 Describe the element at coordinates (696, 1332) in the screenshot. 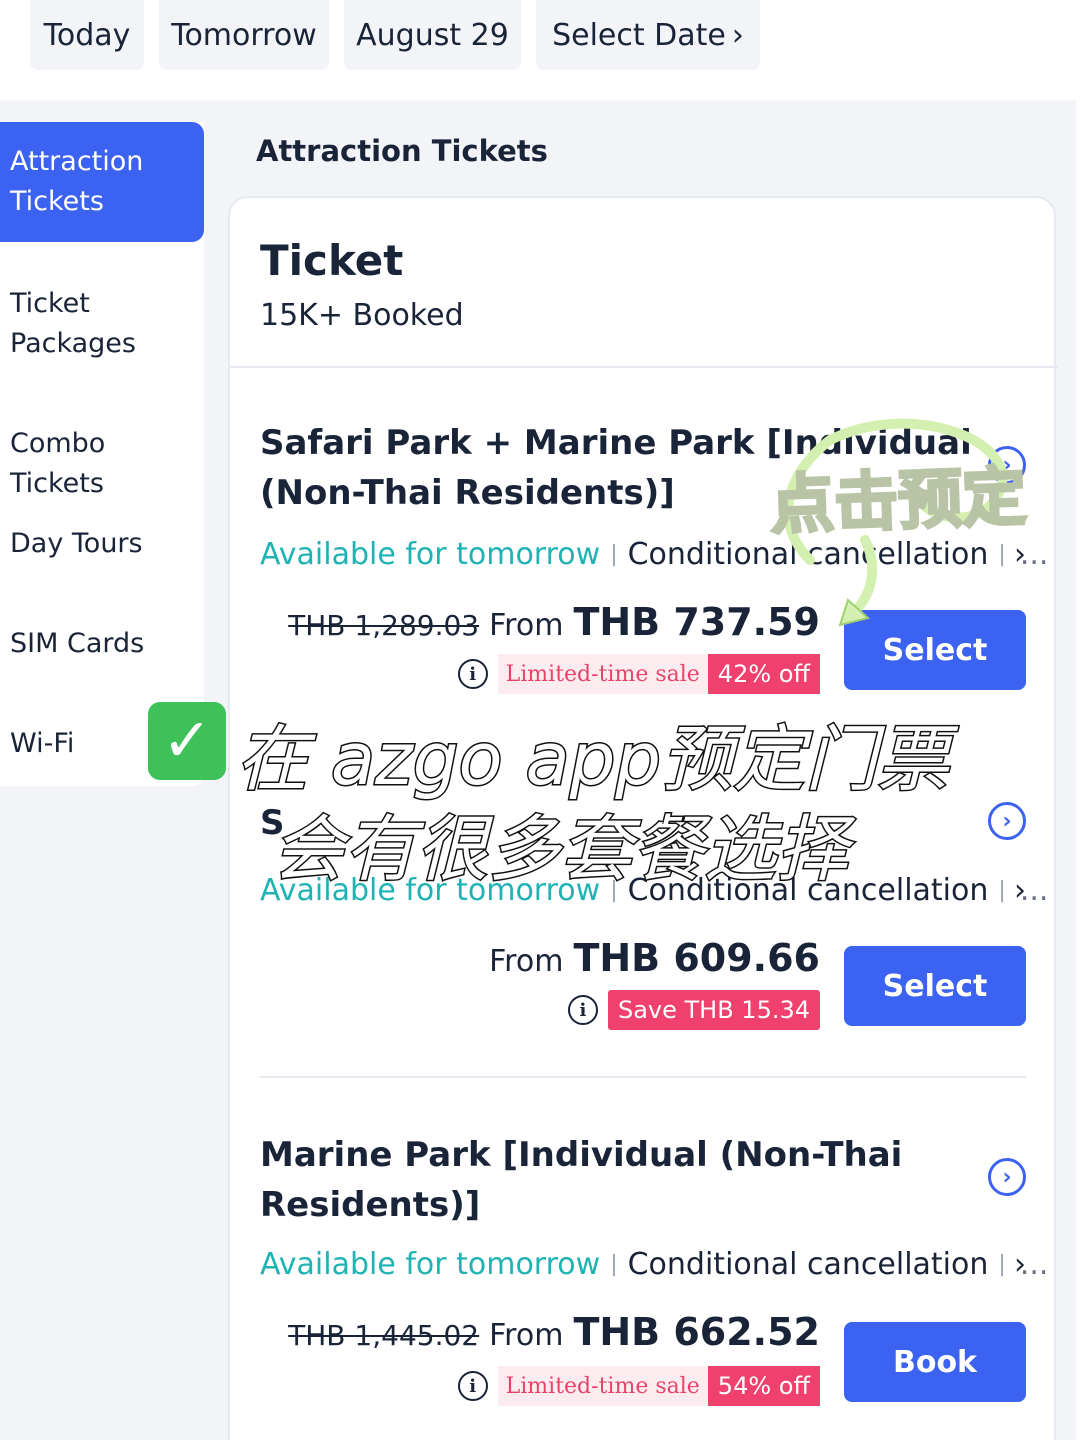

I see `current-price: THB 662.52` at that location.